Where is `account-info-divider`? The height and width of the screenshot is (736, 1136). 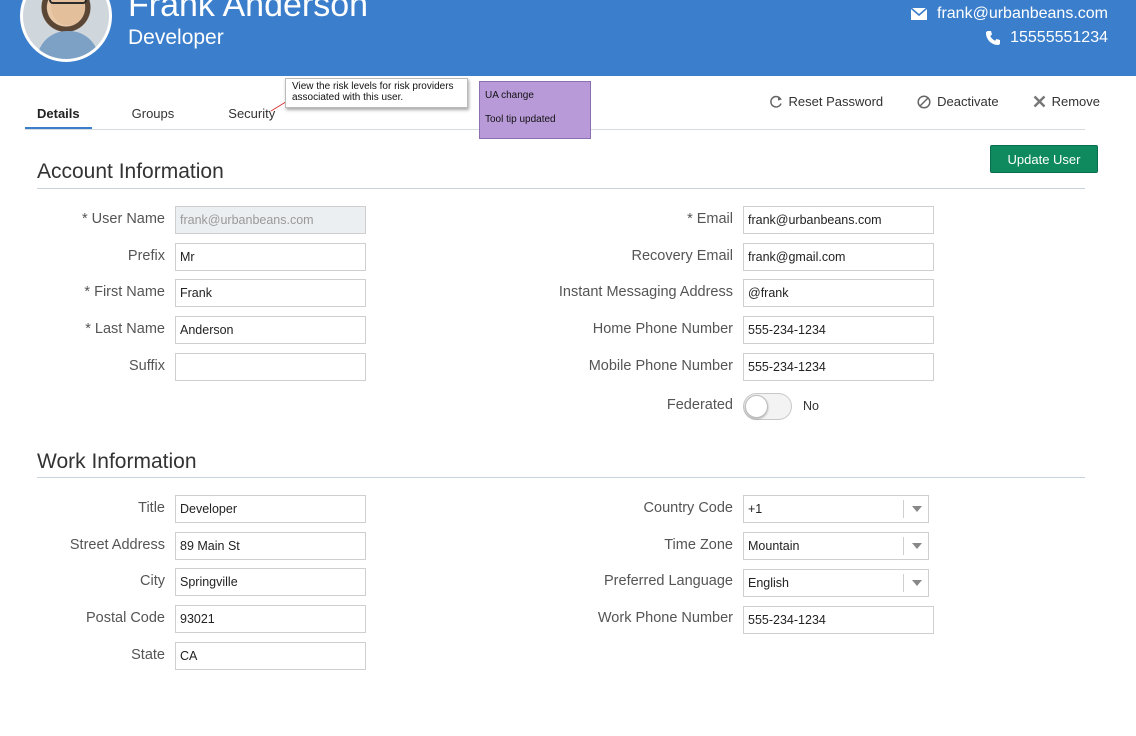 account-info-divider is located at coordinates (561, 188).